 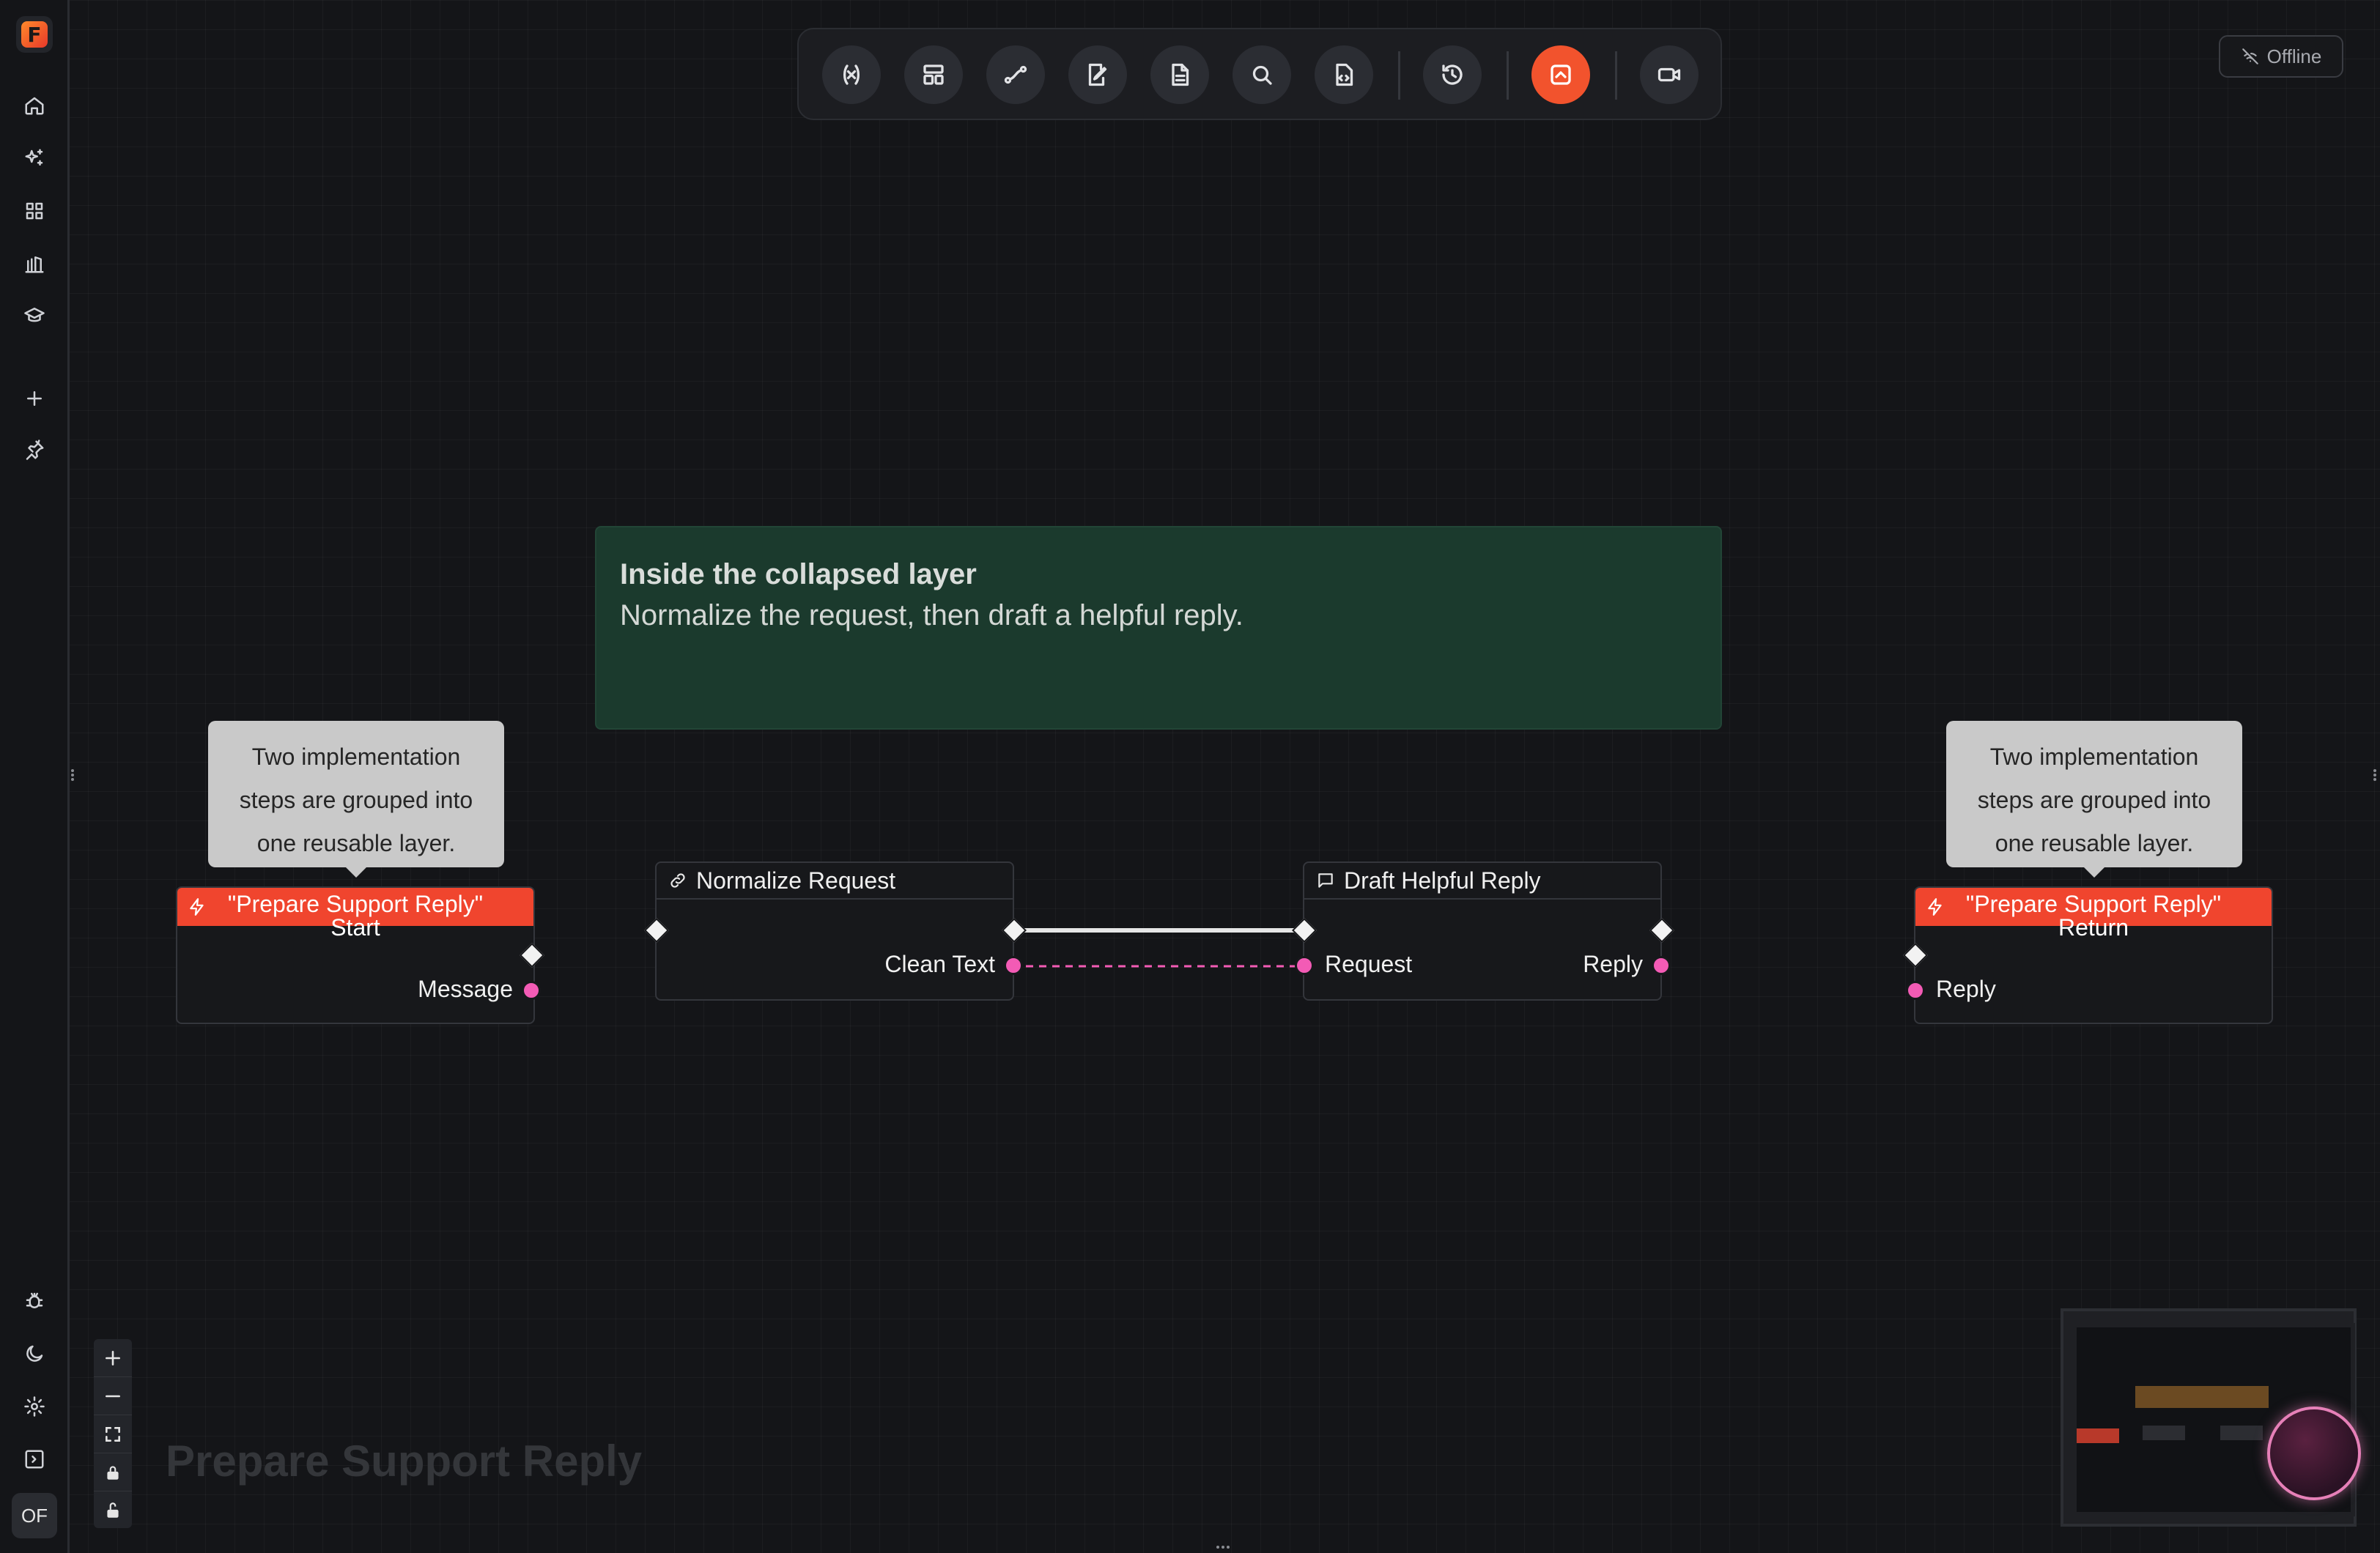 I want to click on node-header: "Prepare Support Reply" Return, so click(x=2093, y=914).